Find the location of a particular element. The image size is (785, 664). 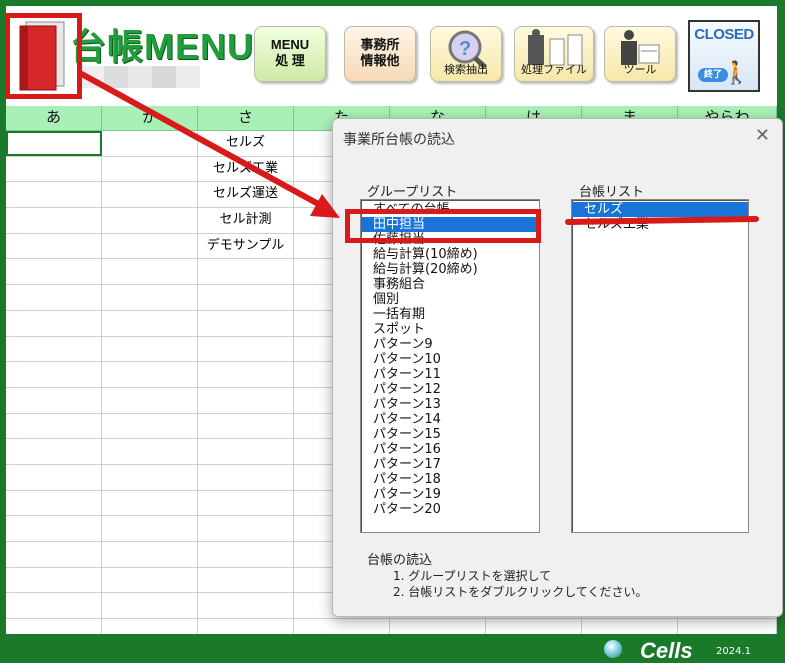

file-label: 処理ファイル is located at coordinates (554, 70).